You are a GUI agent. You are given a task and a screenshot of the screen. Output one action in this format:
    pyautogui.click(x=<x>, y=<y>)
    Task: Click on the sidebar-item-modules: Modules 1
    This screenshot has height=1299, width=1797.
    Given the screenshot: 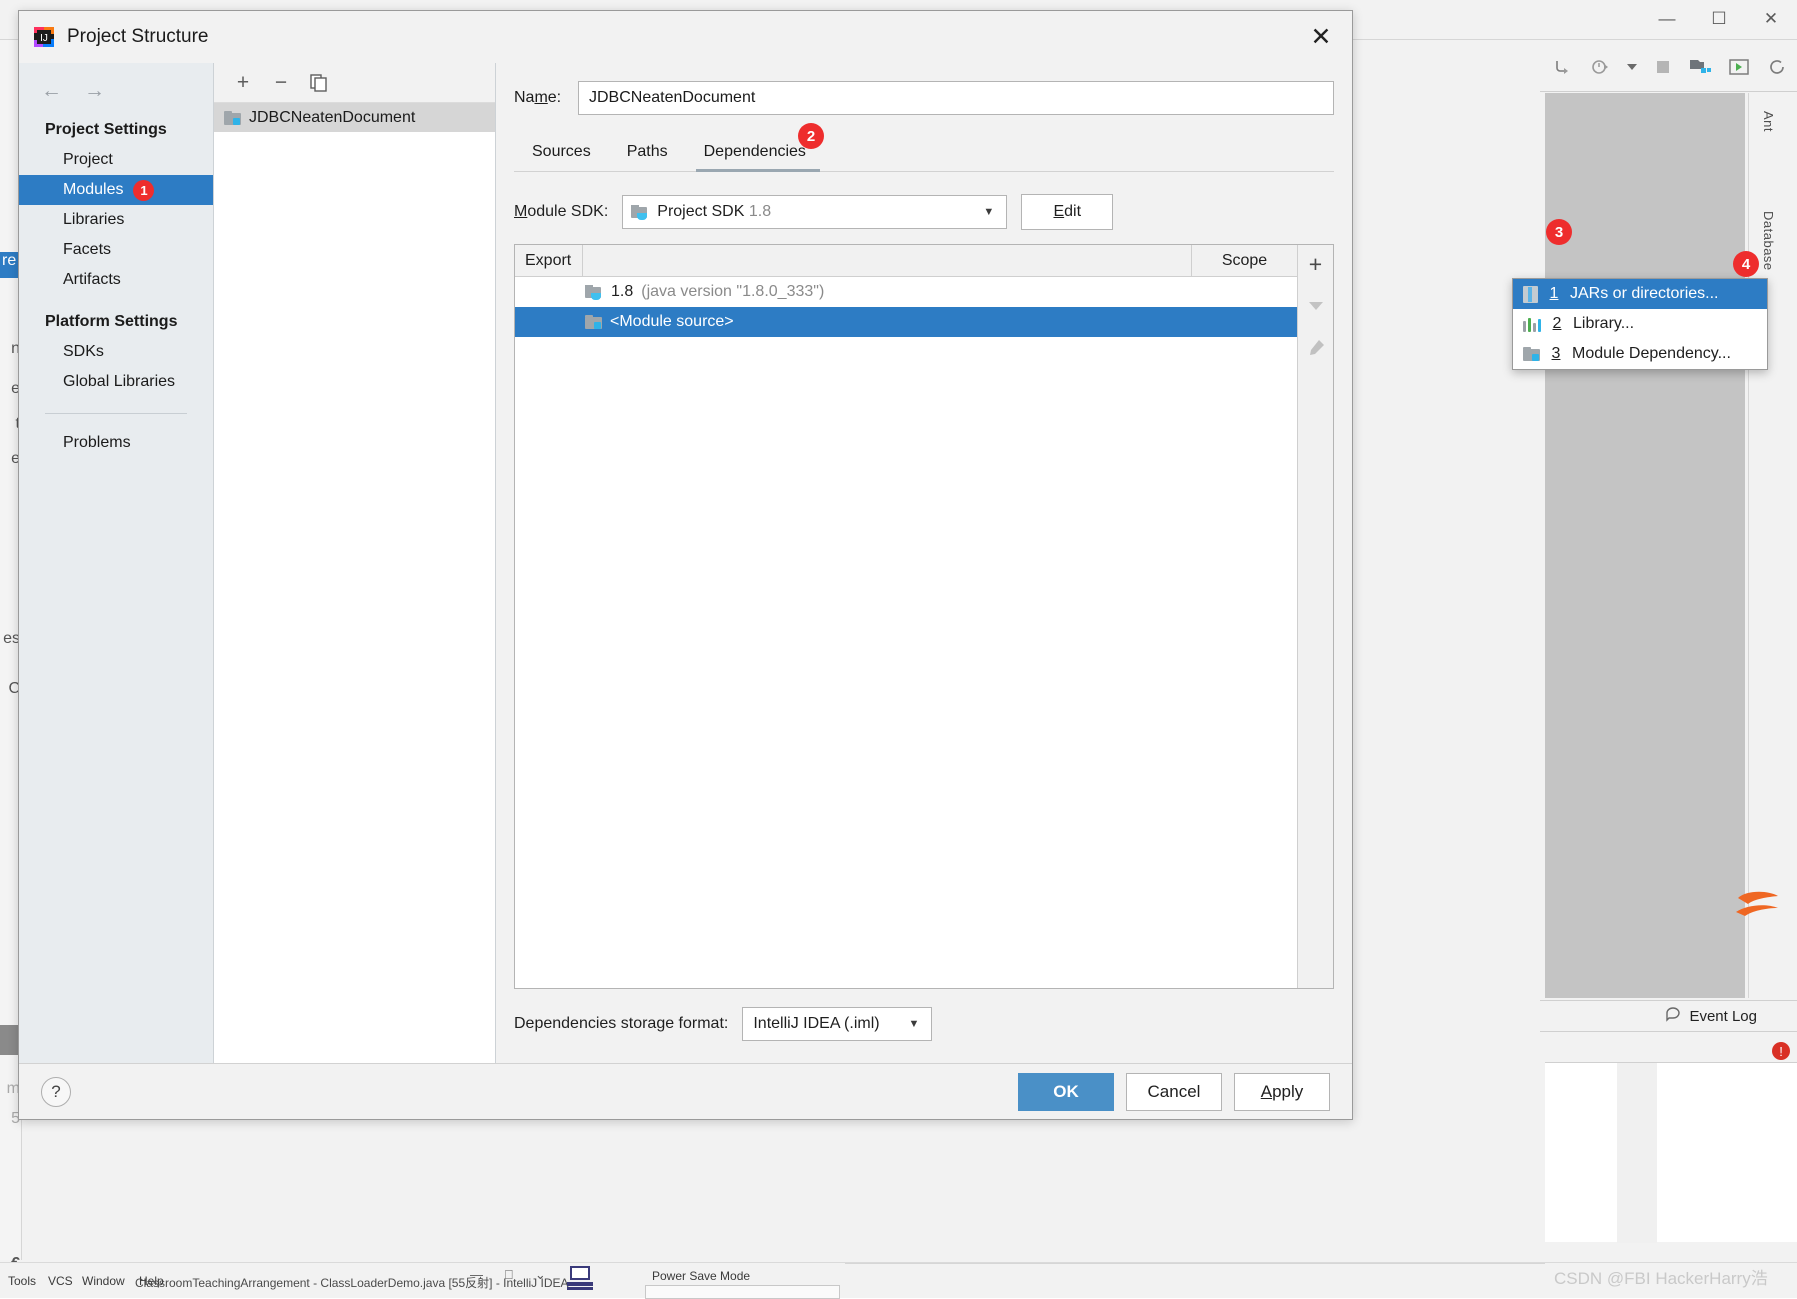 What is the action you would take?
    pyautogui.click(x=116, y=190)
    